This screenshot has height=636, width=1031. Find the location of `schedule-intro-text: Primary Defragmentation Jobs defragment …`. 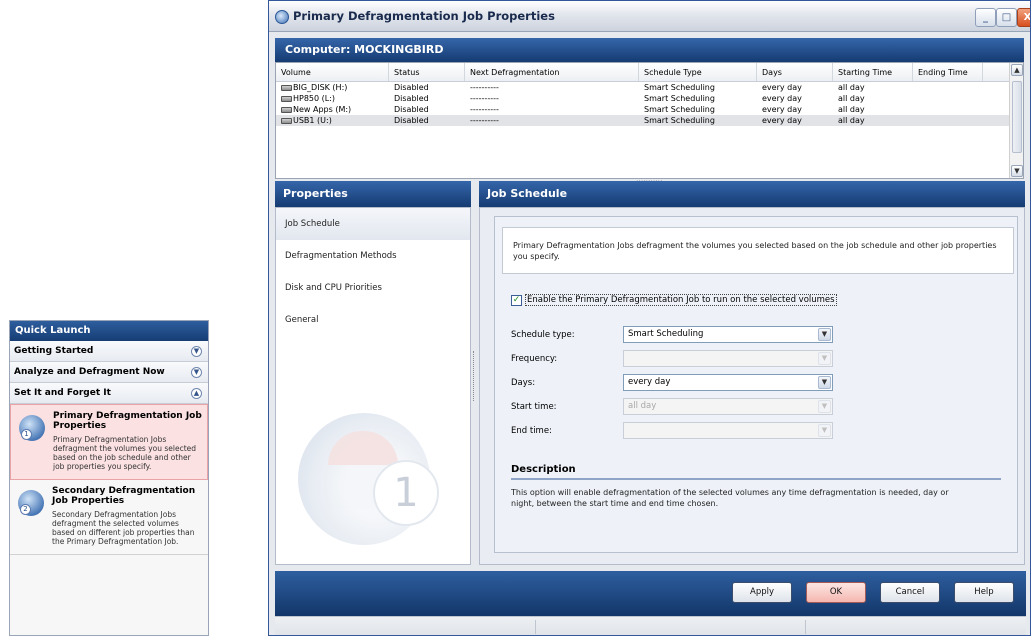

schedule-intro-text: Primary Defragmentation Jobs defragment … is located at coordinates (758, 250).